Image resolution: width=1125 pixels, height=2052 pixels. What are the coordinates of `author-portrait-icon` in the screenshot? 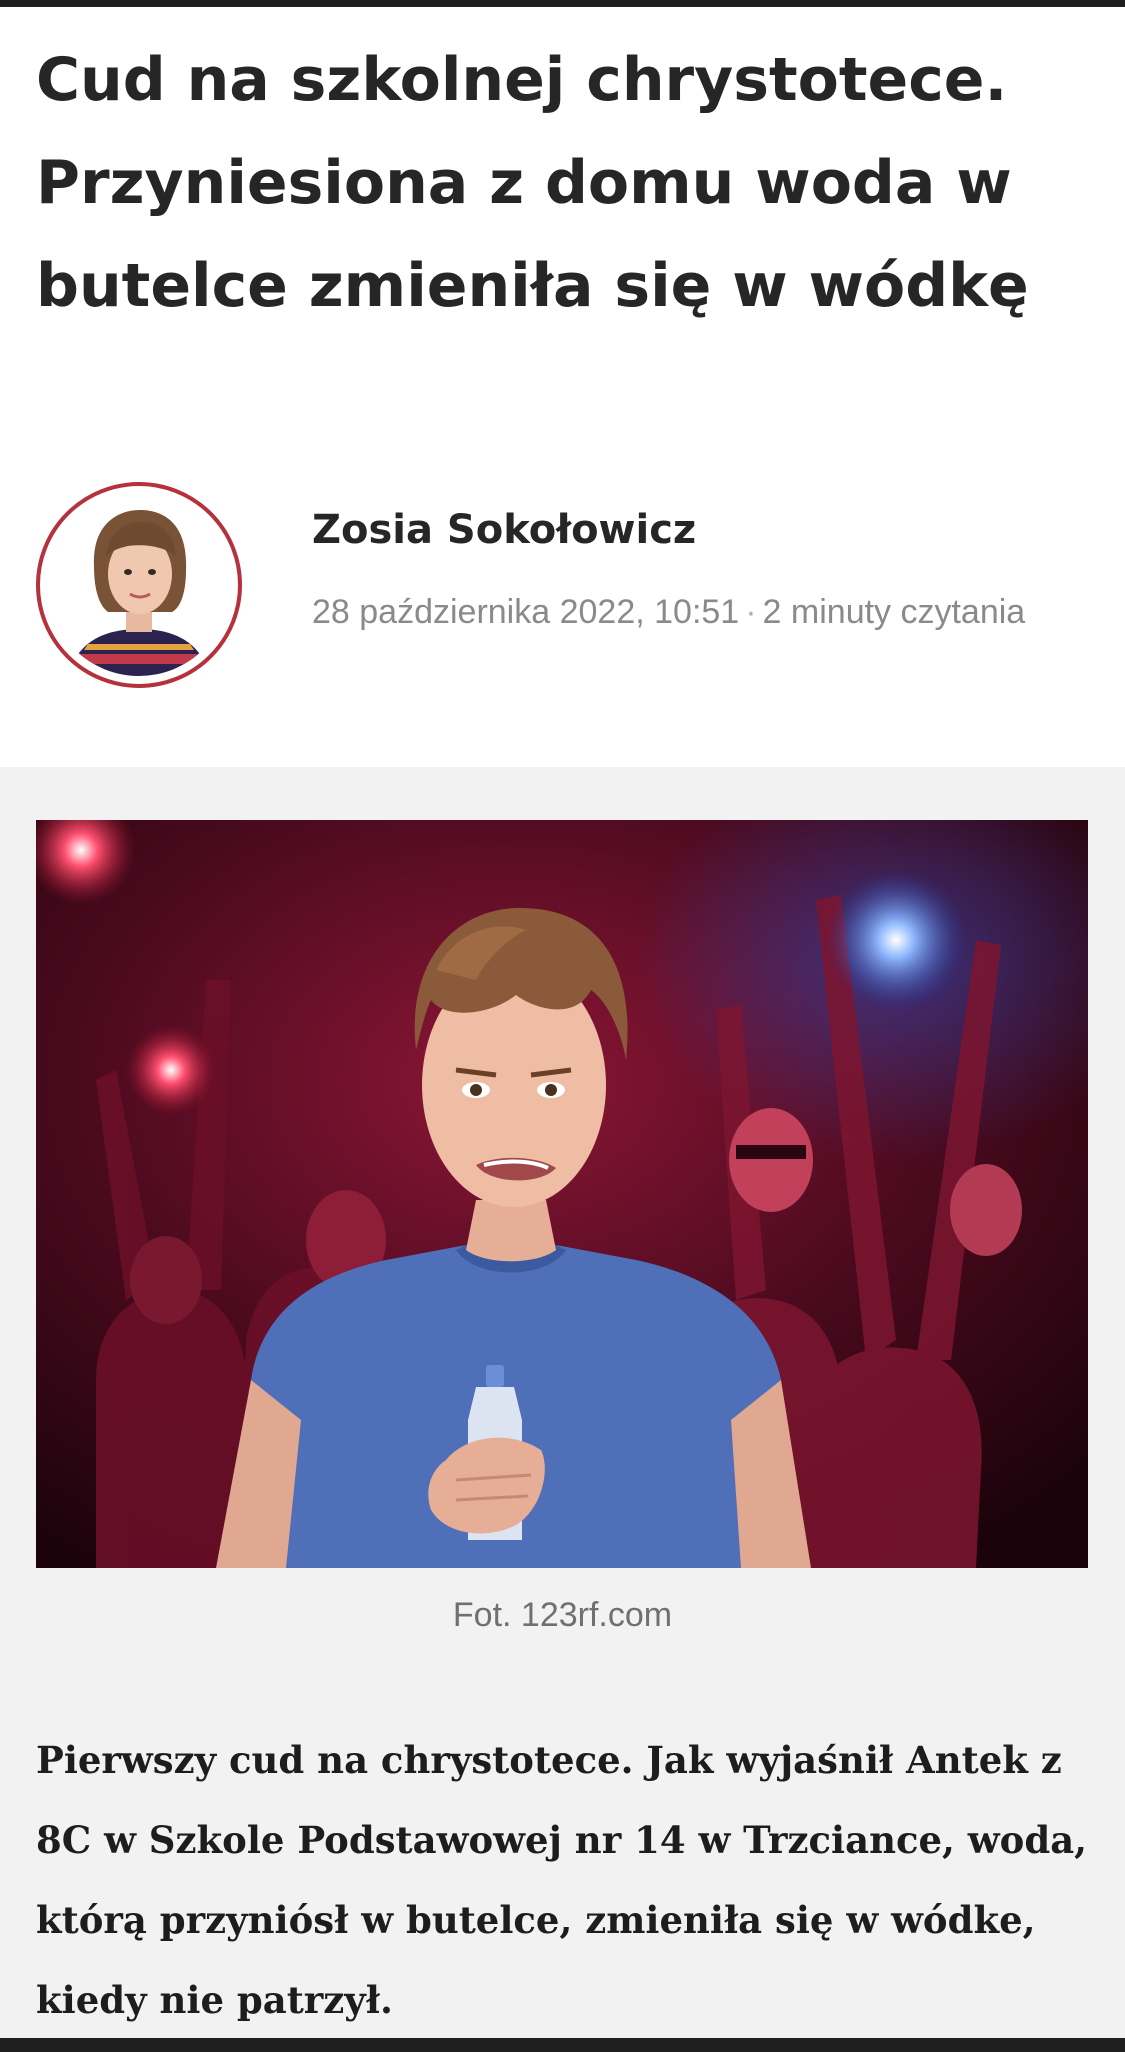 It's located at (139, 585).